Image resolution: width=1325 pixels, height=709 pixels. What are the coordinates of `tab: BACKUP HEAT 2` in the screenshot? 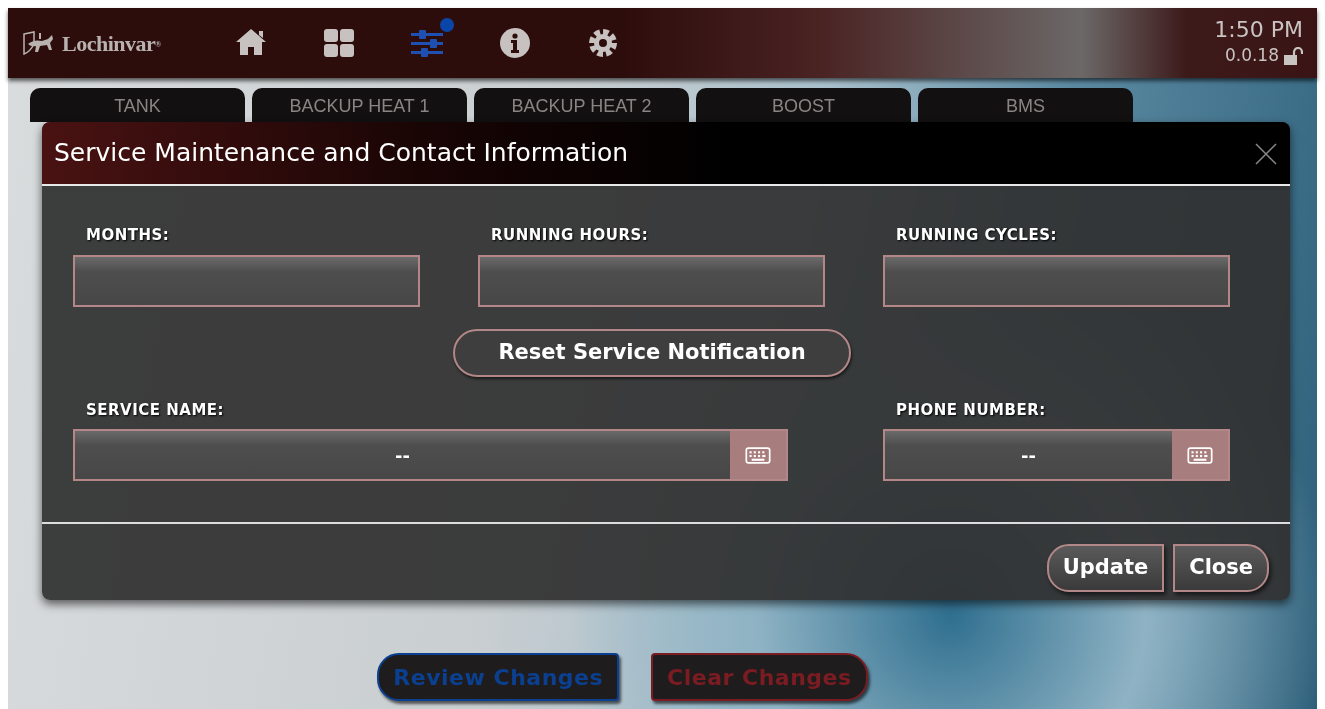 It's located at (581, 105).